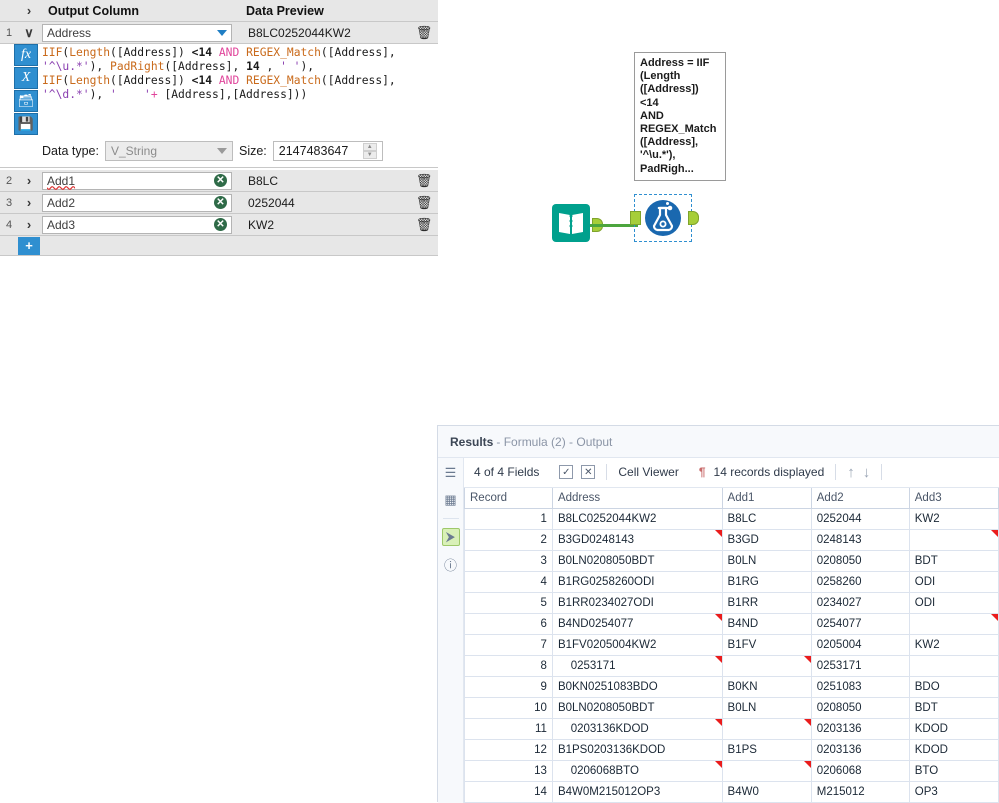 Image resolution: width=999 pixels, height=803 pixels. I want to click on cell-record: 12, so click(509, 750).